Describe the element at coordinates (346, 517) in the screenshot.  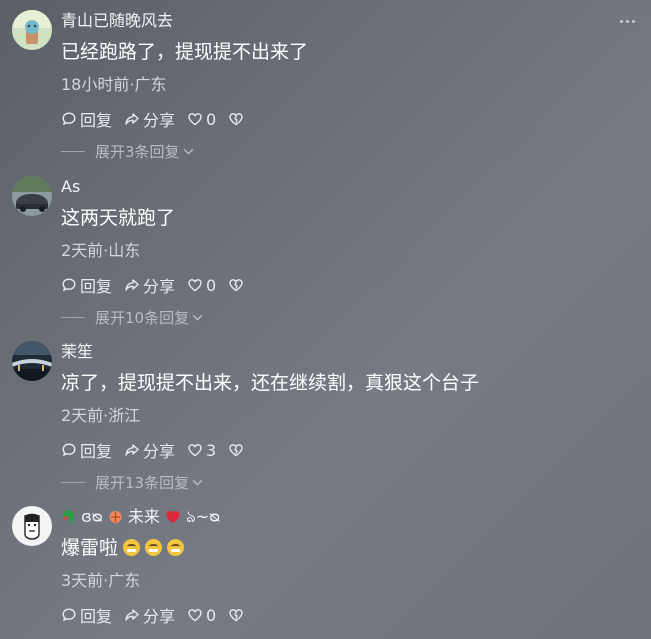
I see `username: ɞᴓ 未来 ঌ~ᴓ` at that location.